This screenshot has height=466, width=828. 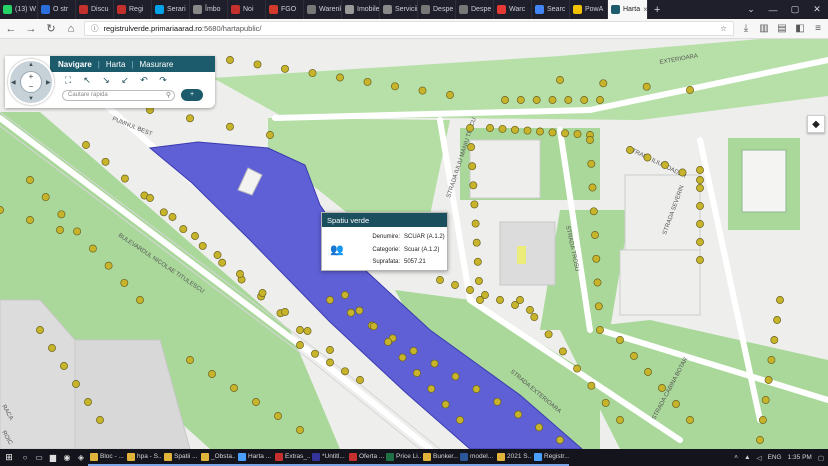 I want to click on sidebar-icon: ▤, so click(x=782, y=28).